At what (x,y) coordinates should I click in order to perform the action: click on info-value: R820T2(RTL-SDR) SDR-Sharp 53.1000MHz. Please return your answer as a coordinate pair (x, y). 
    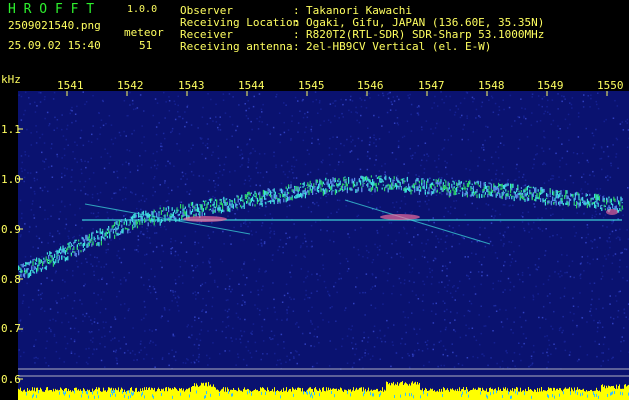
    Looking at the image, I should click on (425, 34).